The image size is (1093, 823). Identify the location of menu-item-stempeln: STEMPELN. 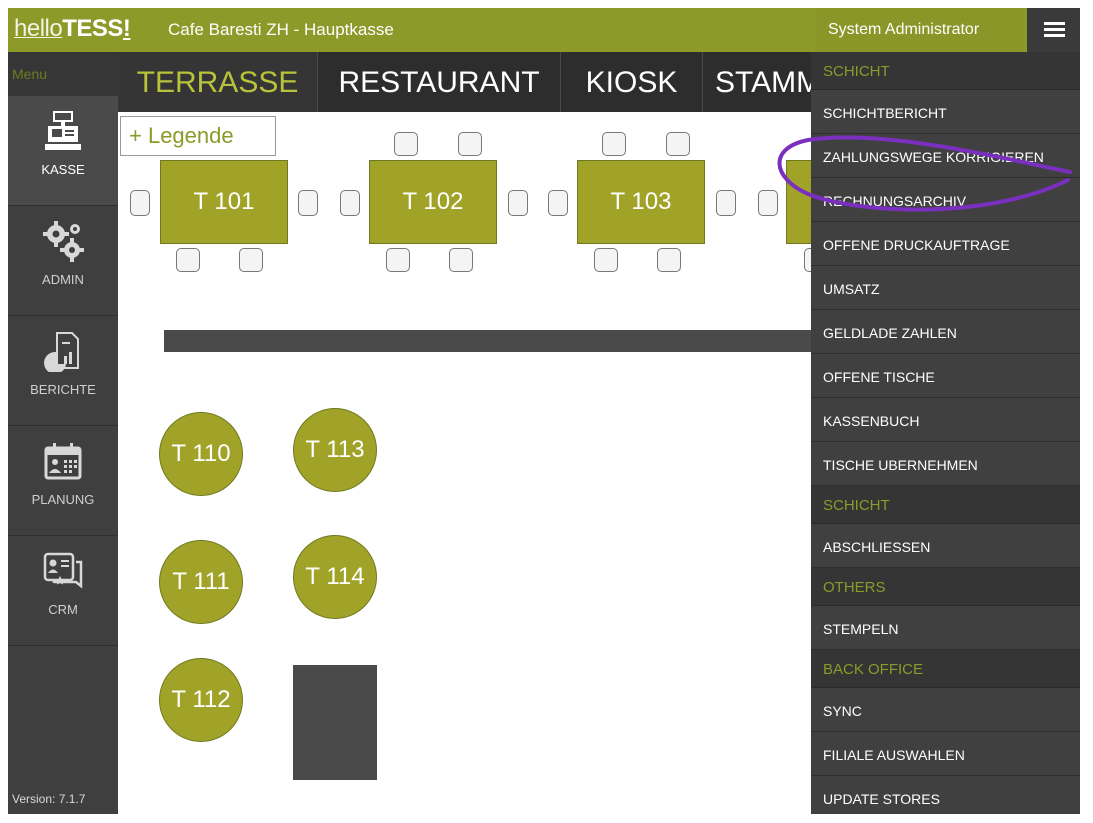
(945, 628).